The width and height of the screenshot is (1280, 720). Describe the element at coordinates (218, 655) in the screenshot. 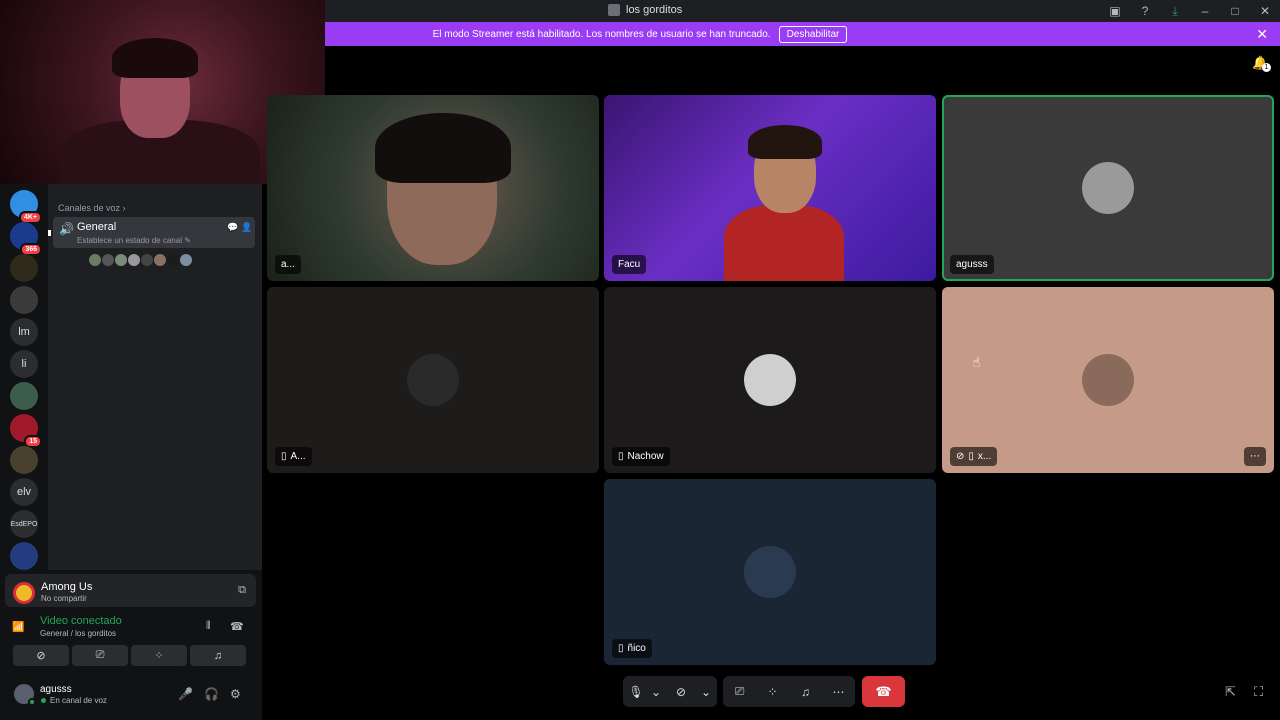

I see `soundboard-button: ♫` at that location.